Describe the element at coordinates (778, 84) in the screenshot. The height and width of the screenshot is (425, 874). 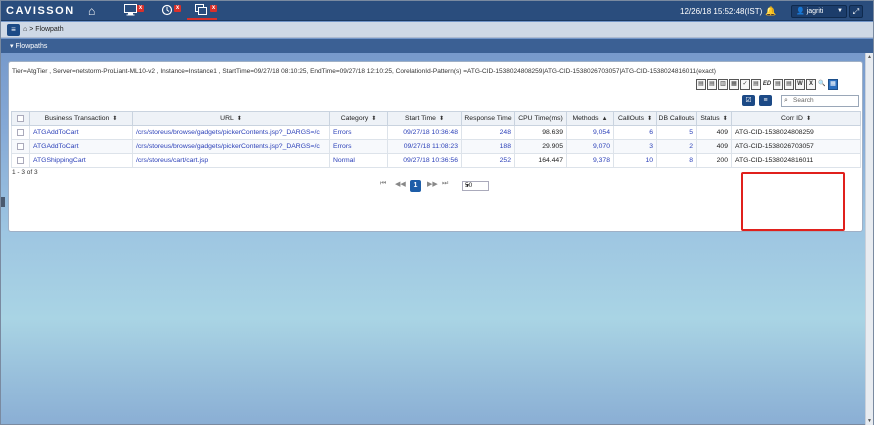
I see `doc3-icon: ▤` at that location.